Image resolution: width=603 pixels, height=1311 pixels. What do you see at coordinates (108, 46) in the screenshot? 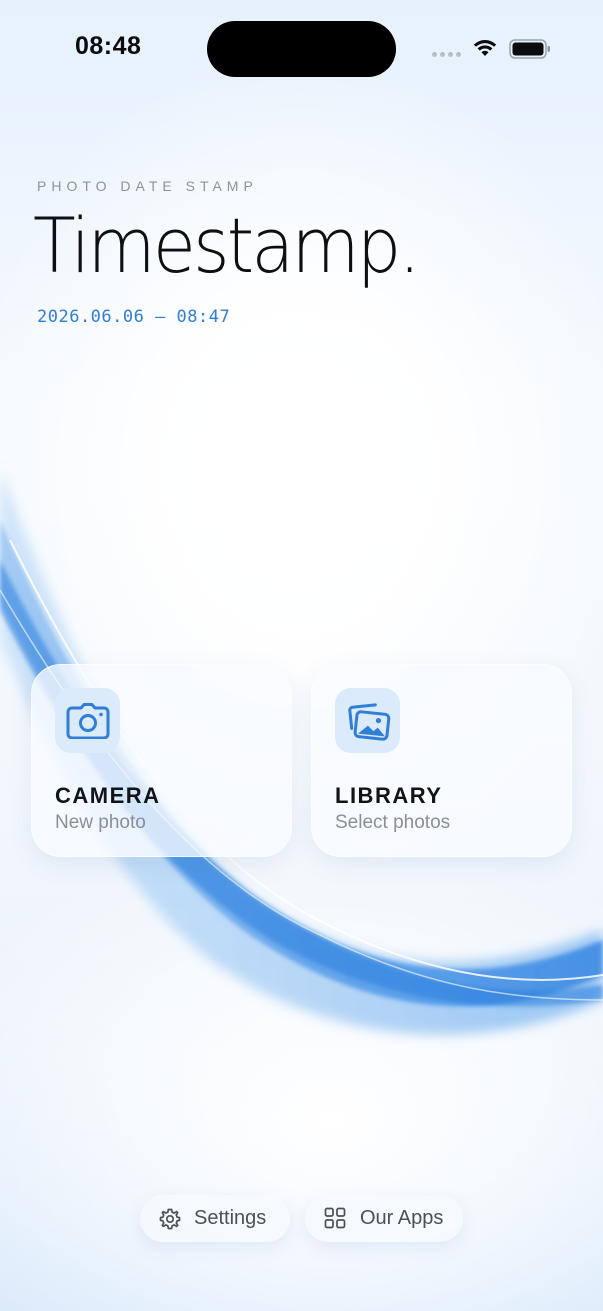
I see `status-time: 08:48` at bounding box center [108, 46].